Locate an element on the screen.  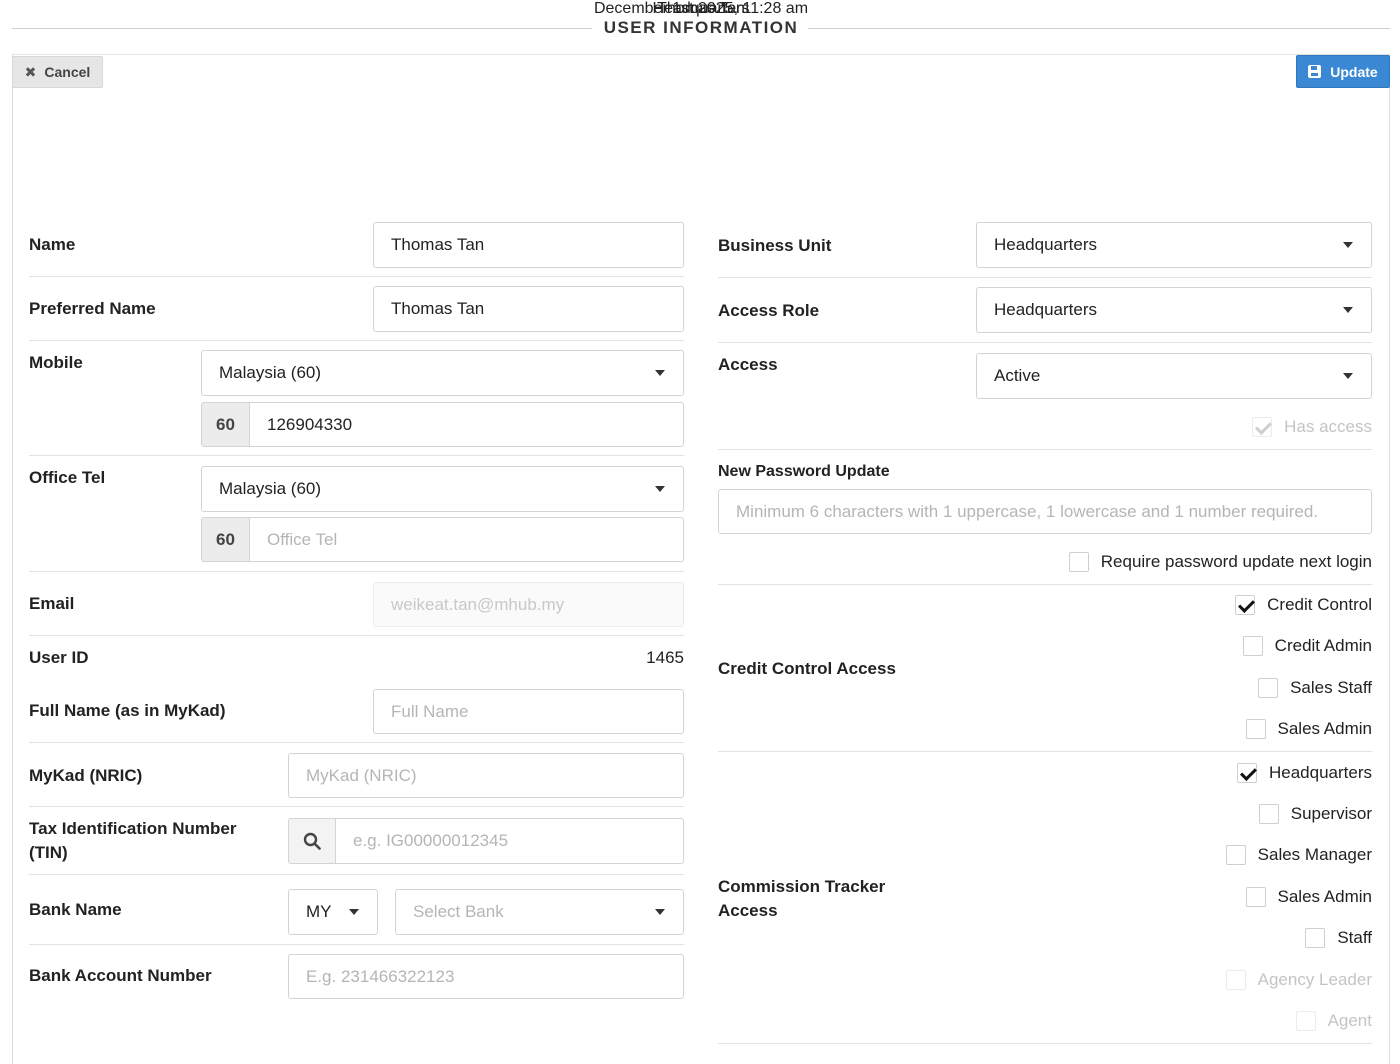
preferred-name-input: Thomas Tan is located at coordinates (528, 309).